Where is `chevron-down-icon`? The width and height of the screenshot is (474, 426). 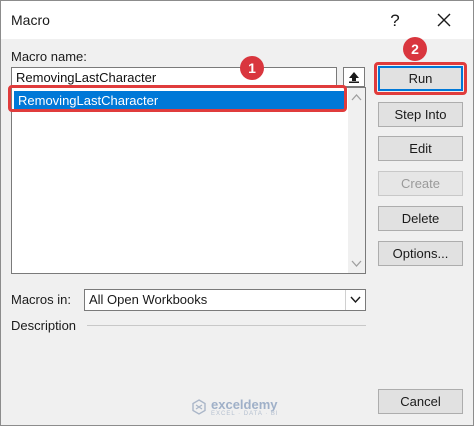 chevron-down-icon is located at coordinates (355, 300).